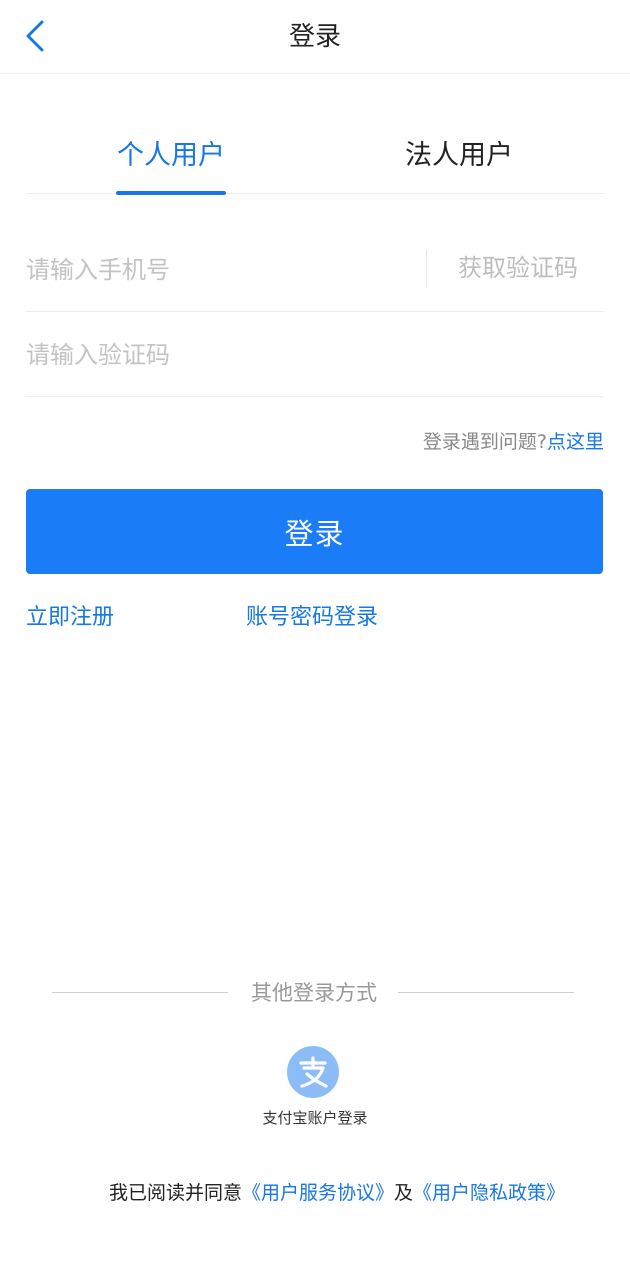  I want to click on tab-personal-user: 个人用户, so click(171, 165).